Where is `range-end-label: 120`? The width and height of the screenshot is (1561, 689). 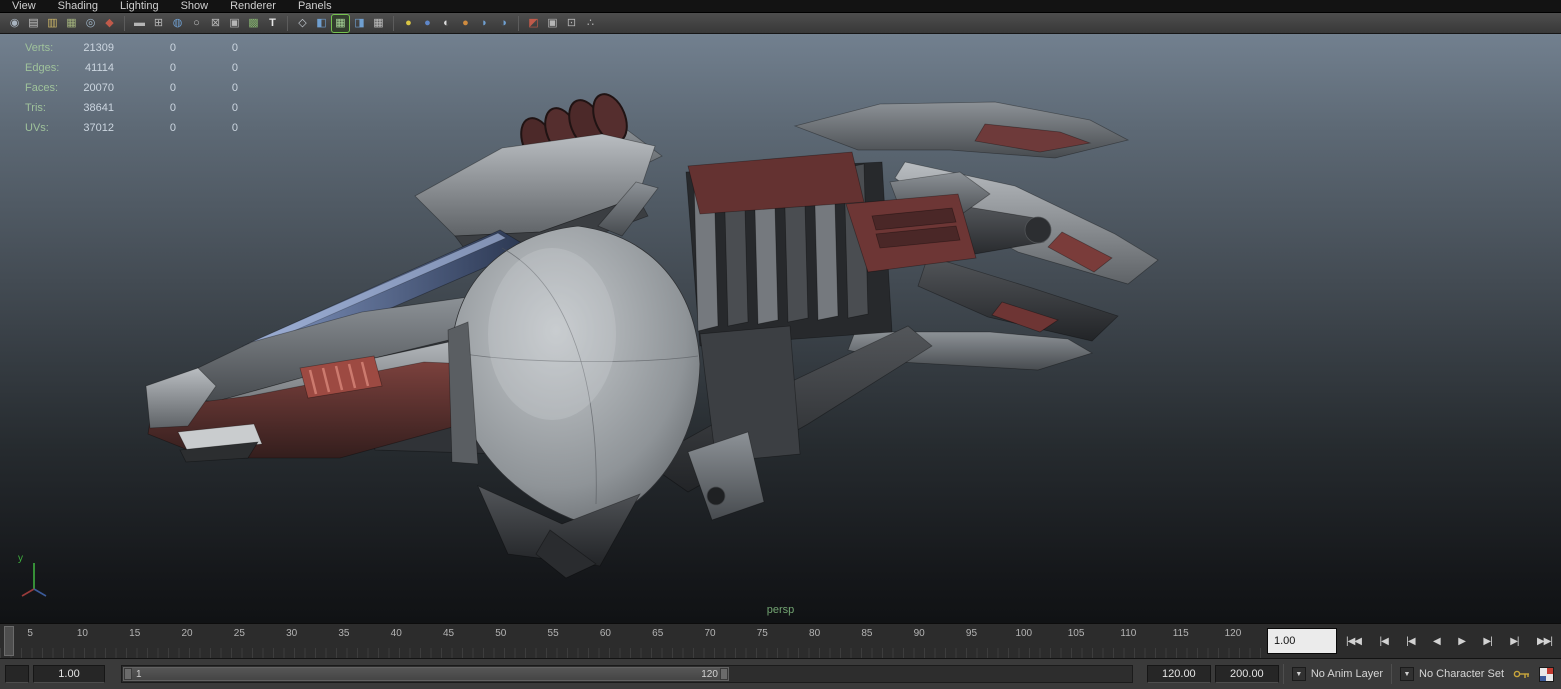
range-end-label: 120 is located at coordinates (709, 674).